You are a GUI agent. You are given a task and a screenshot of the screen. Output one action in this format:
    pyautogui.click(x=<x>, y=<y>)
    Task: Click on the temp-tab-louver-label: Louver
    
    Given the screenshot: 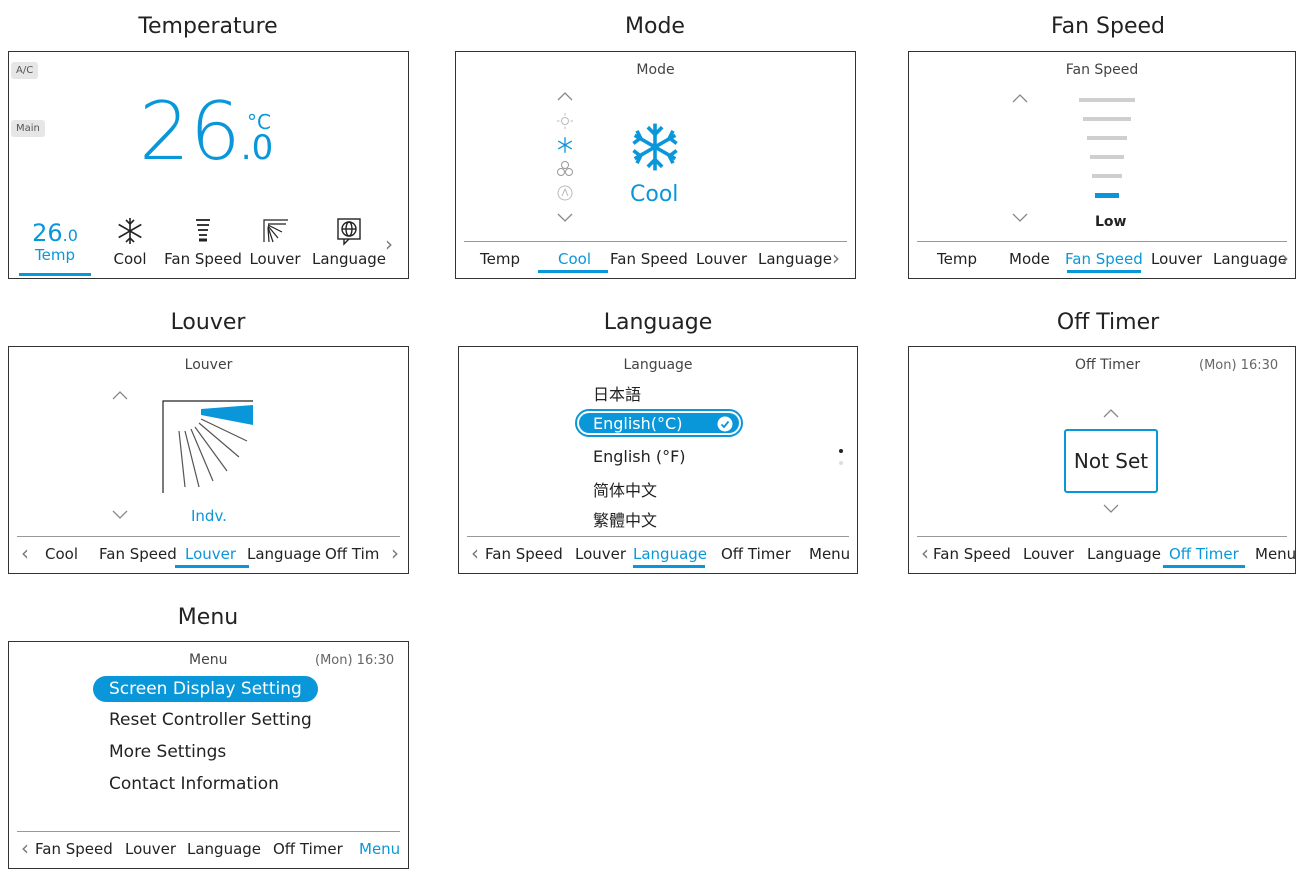 What is the action you would take?
    pyautogui.click(x=275, y=259)
    